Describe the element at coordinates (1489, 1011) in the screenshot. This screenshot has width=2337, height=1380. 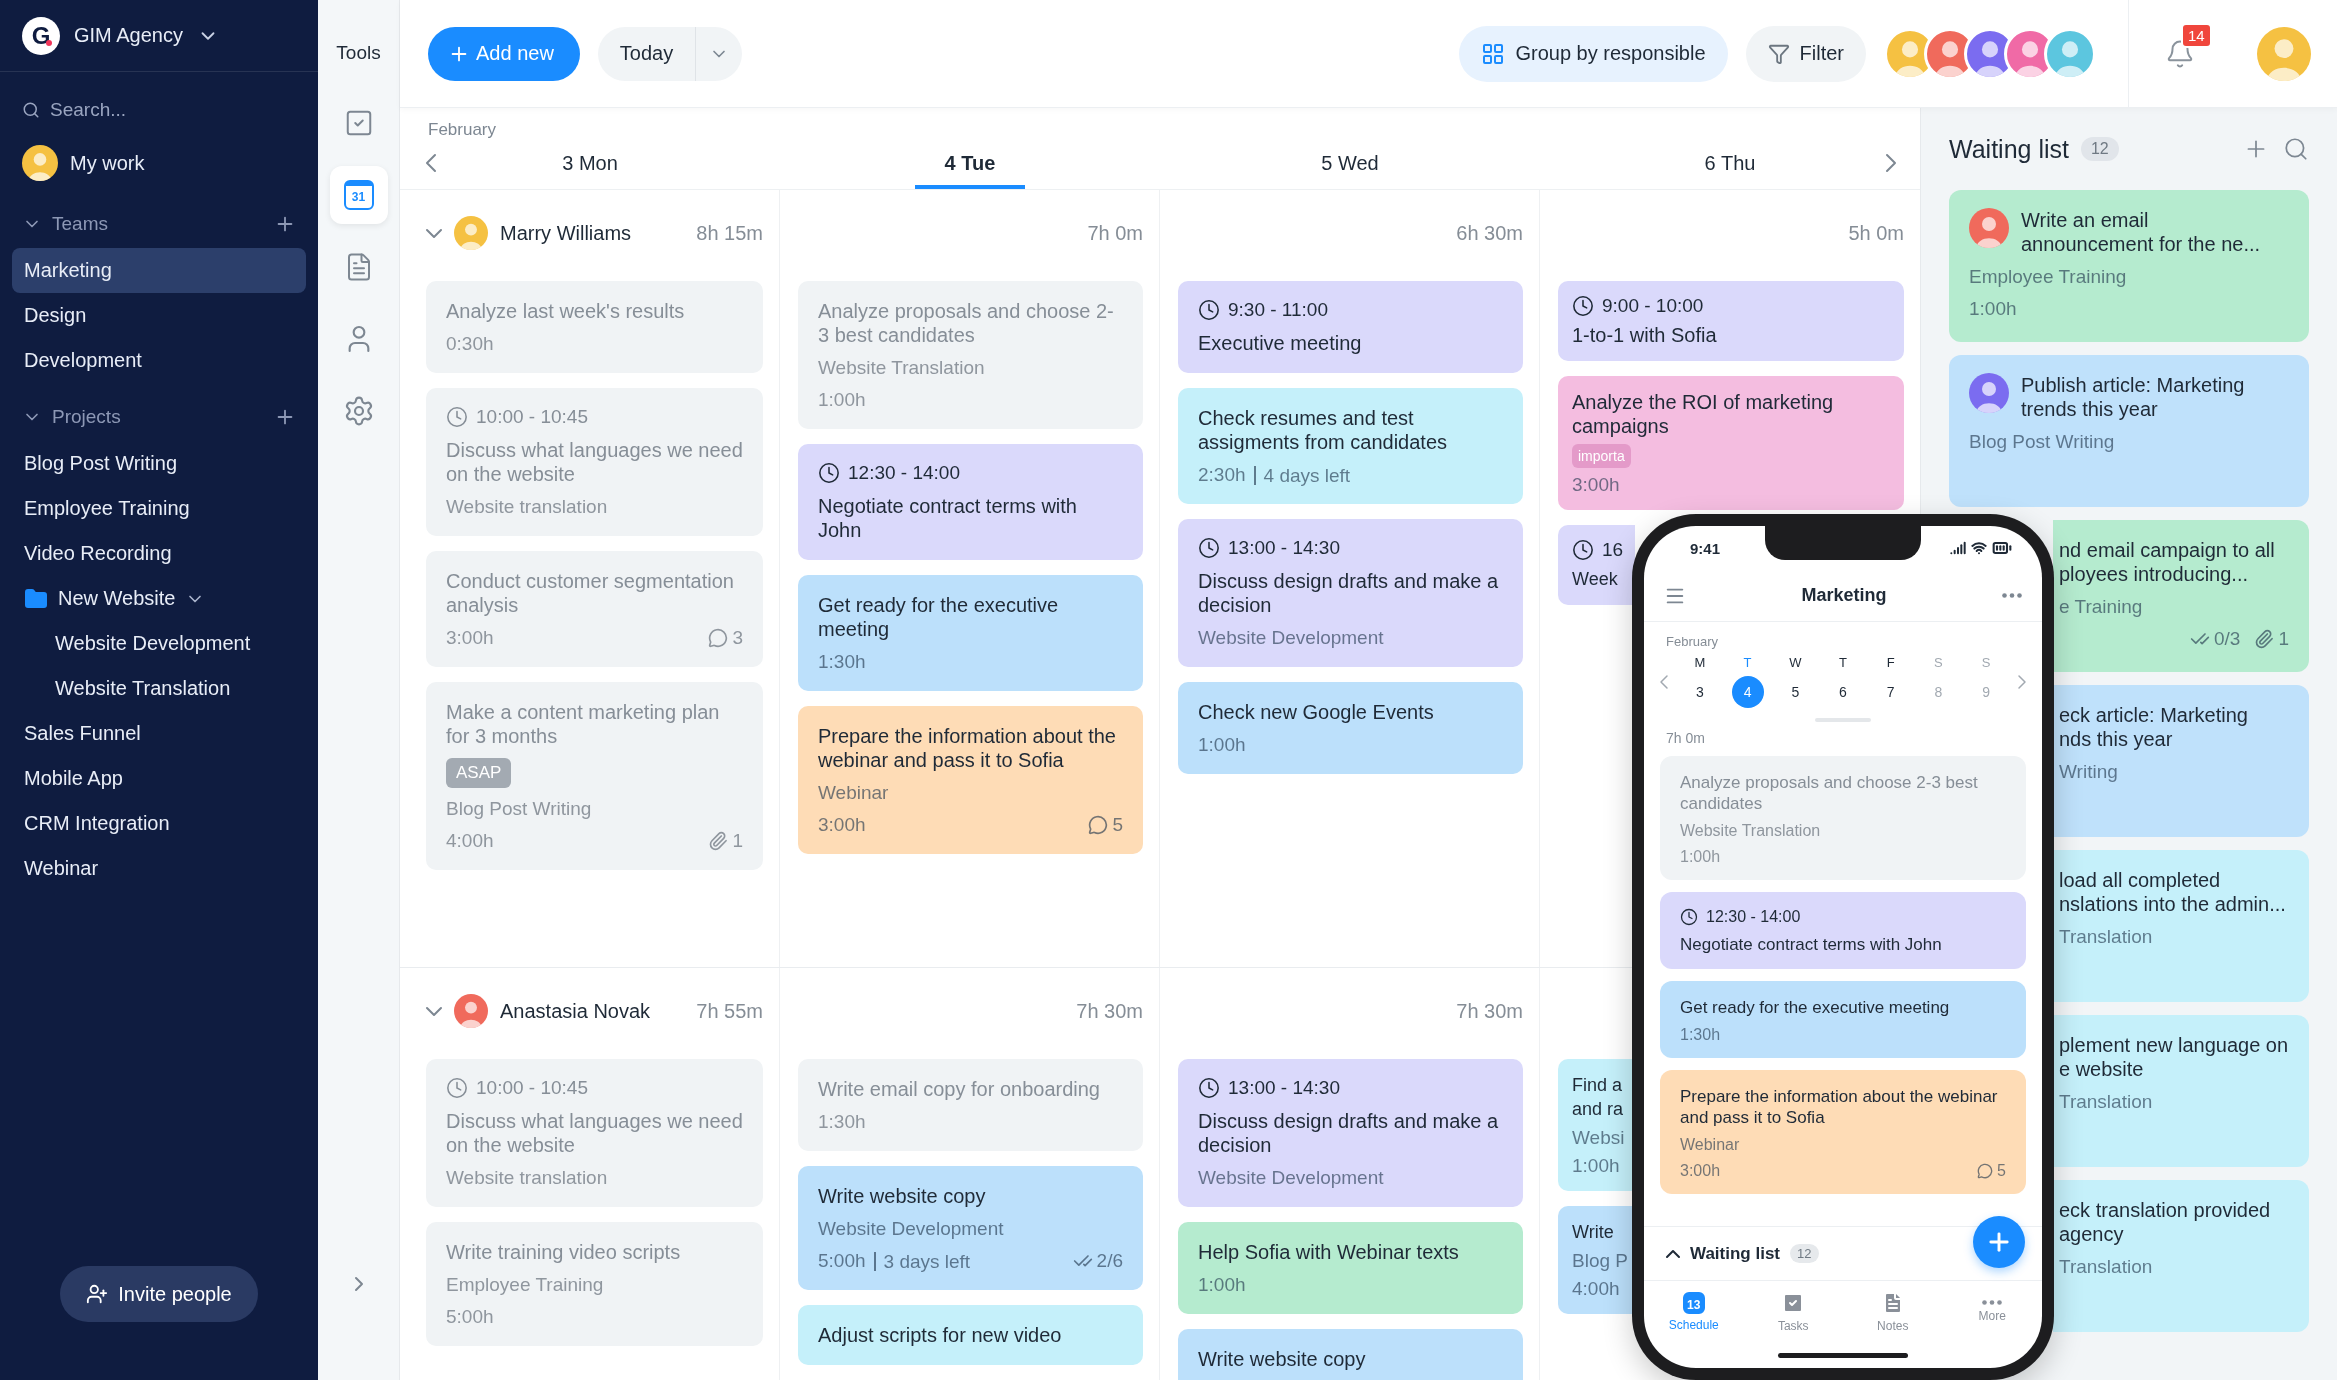
I see `total-hours: 7h 30m` at that location.